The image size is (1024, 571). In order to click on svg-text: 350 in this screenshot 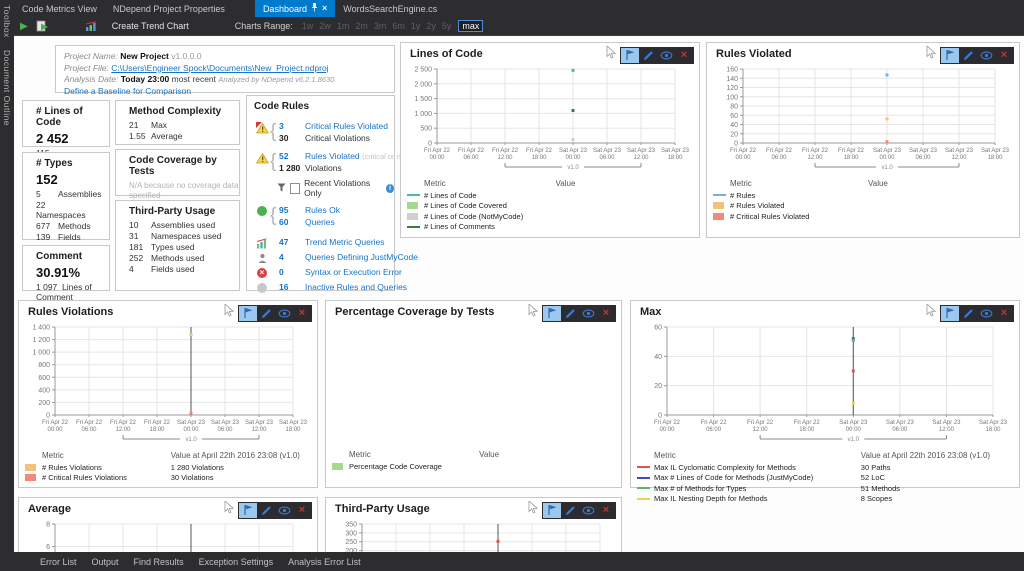, I will do `click(351, 525)`.